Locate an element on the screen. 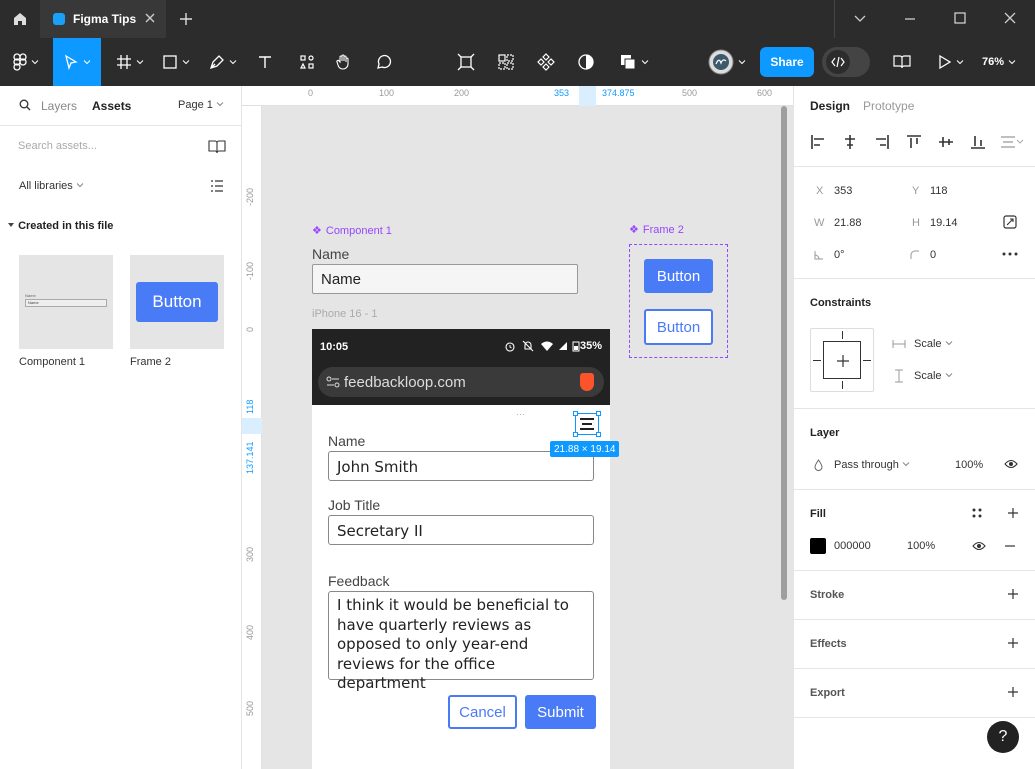 The image size is (1035, 769). library-button is located at coordinates (902, 62).